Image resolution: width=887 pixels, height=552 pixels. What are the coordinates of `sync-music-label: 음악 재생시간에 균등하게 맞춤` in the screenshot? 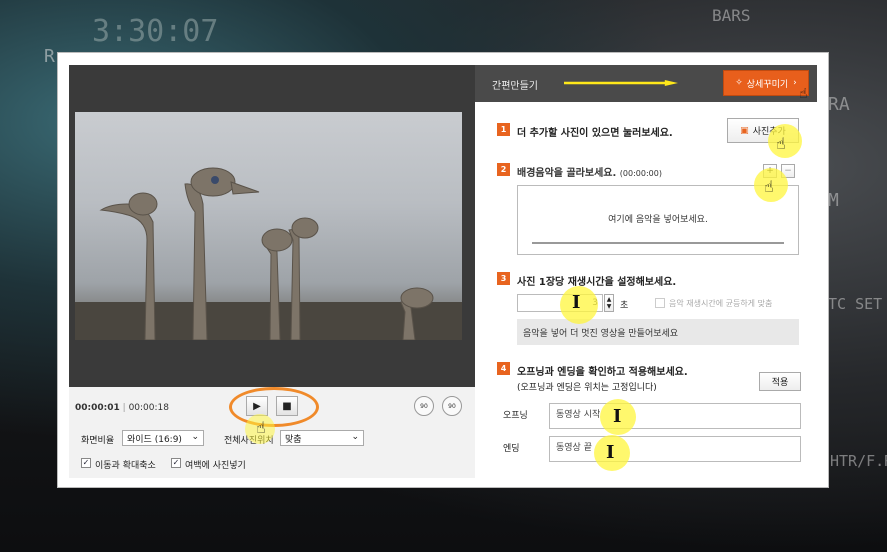 It's located at (721, 303).